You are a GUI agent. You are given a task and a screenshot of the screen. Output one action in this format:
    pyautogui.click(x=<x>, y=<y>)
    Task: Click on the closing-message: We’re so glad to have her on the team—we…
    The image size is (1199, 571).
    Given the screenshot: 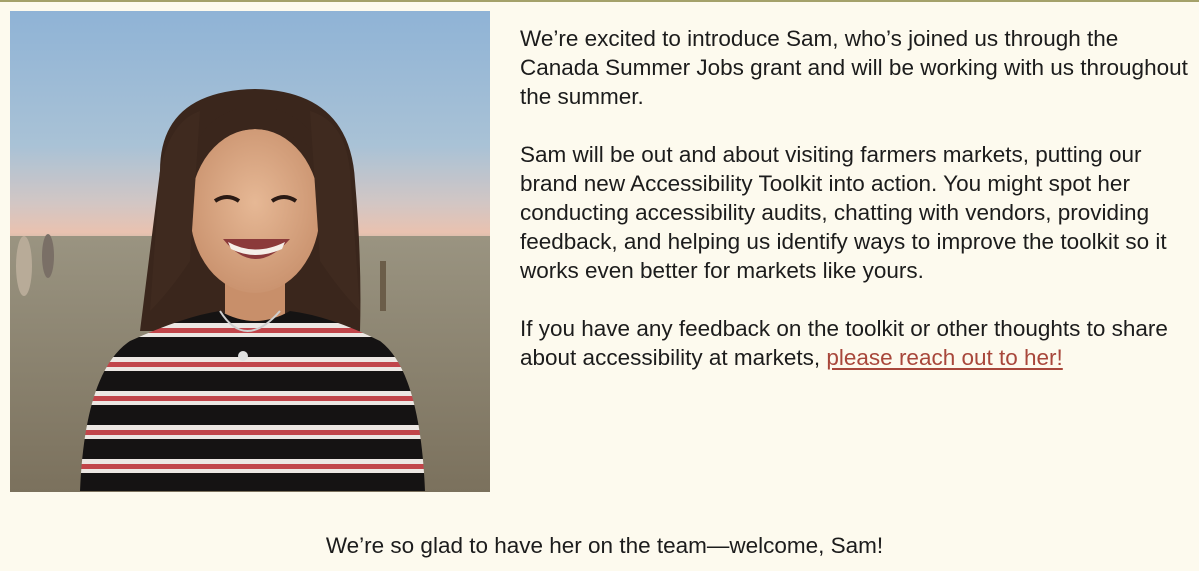 What is the action you would take?
    pyautogui.click(x=604, y=545)
    